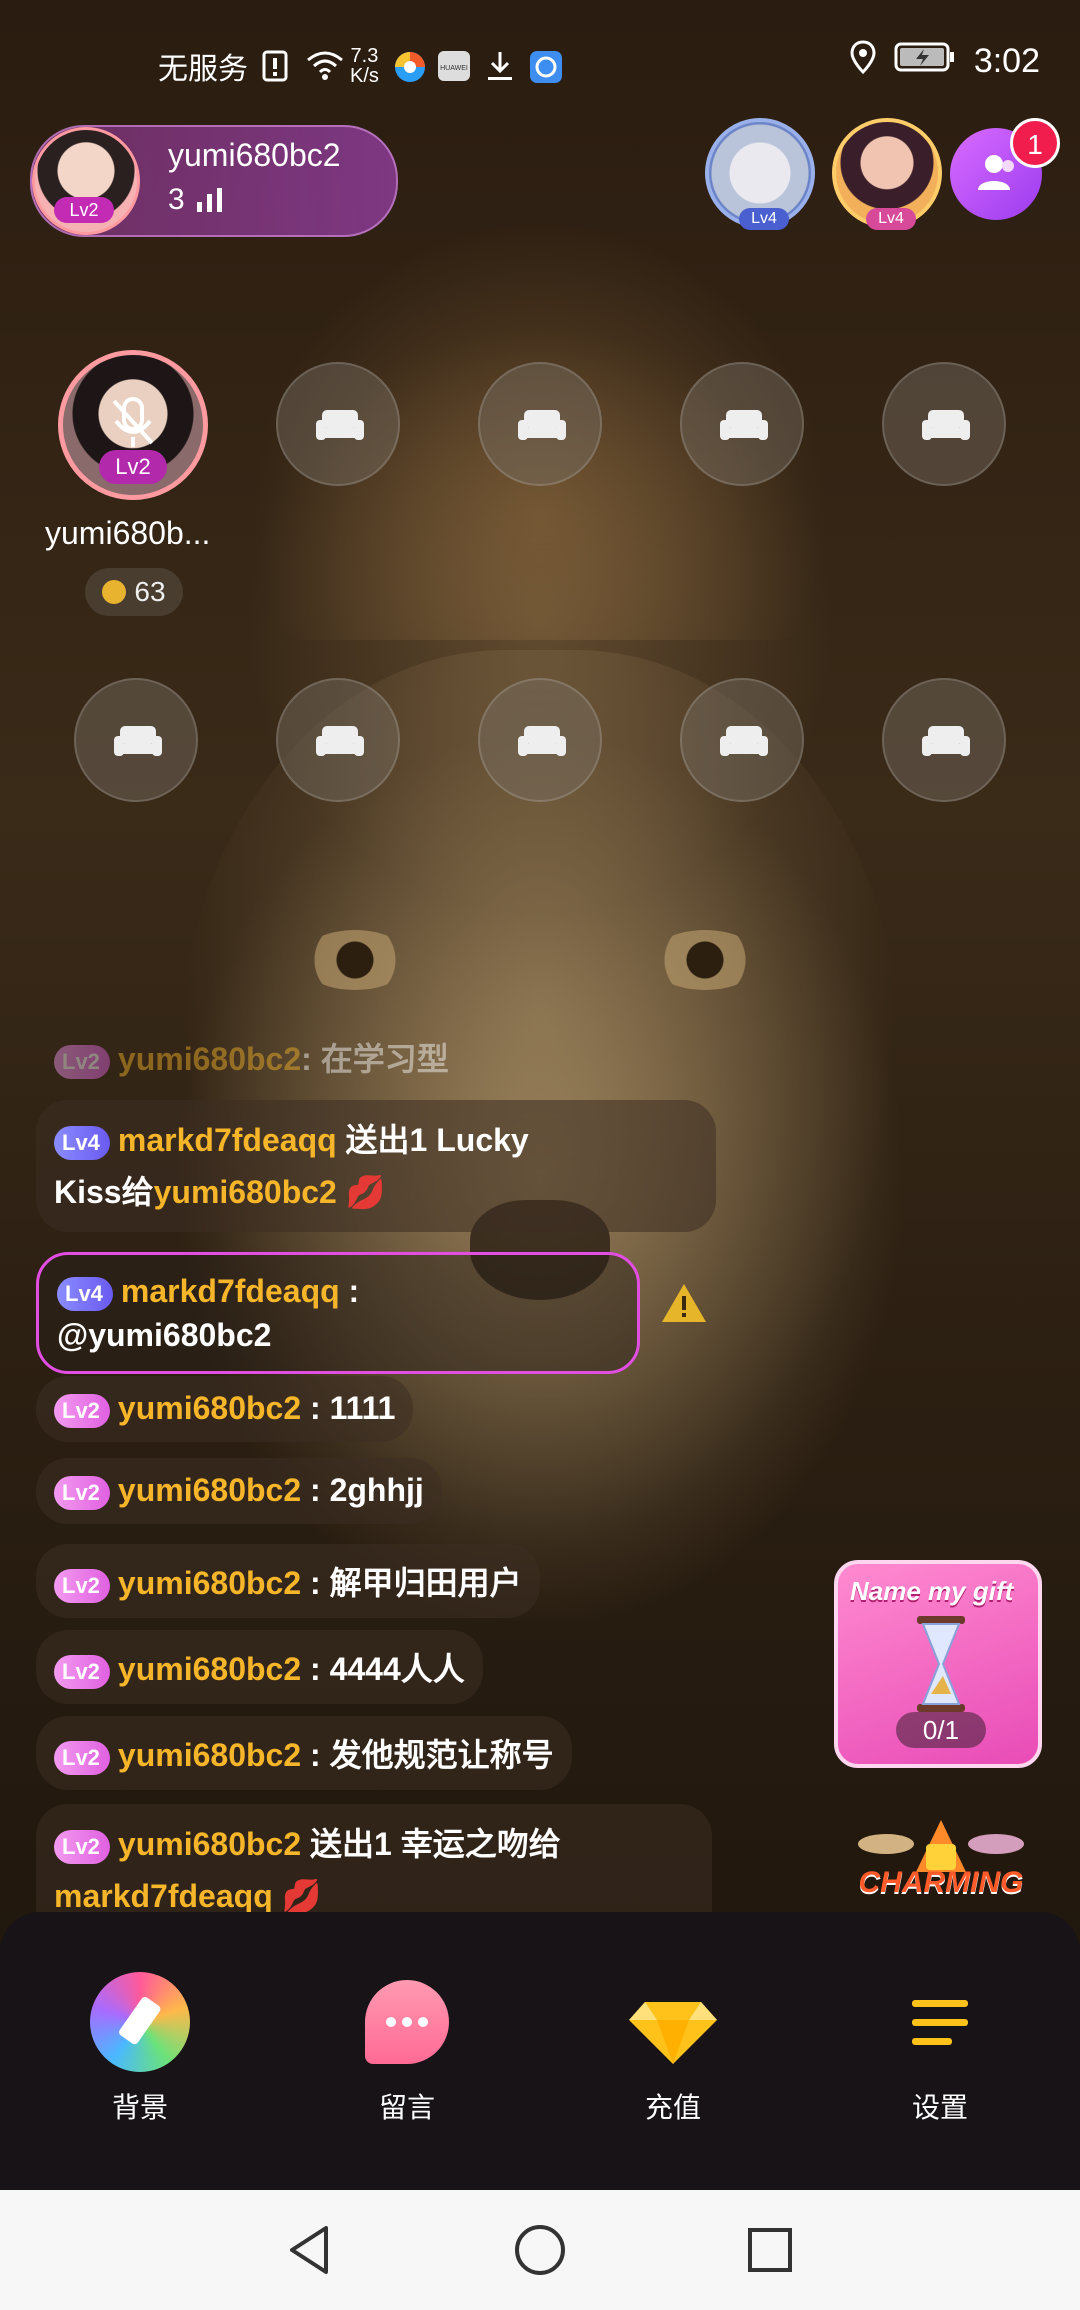 This screenshot has height=2310, width=1080. I want to click on network-speed: 7.3 K/s, so click(364, 66).